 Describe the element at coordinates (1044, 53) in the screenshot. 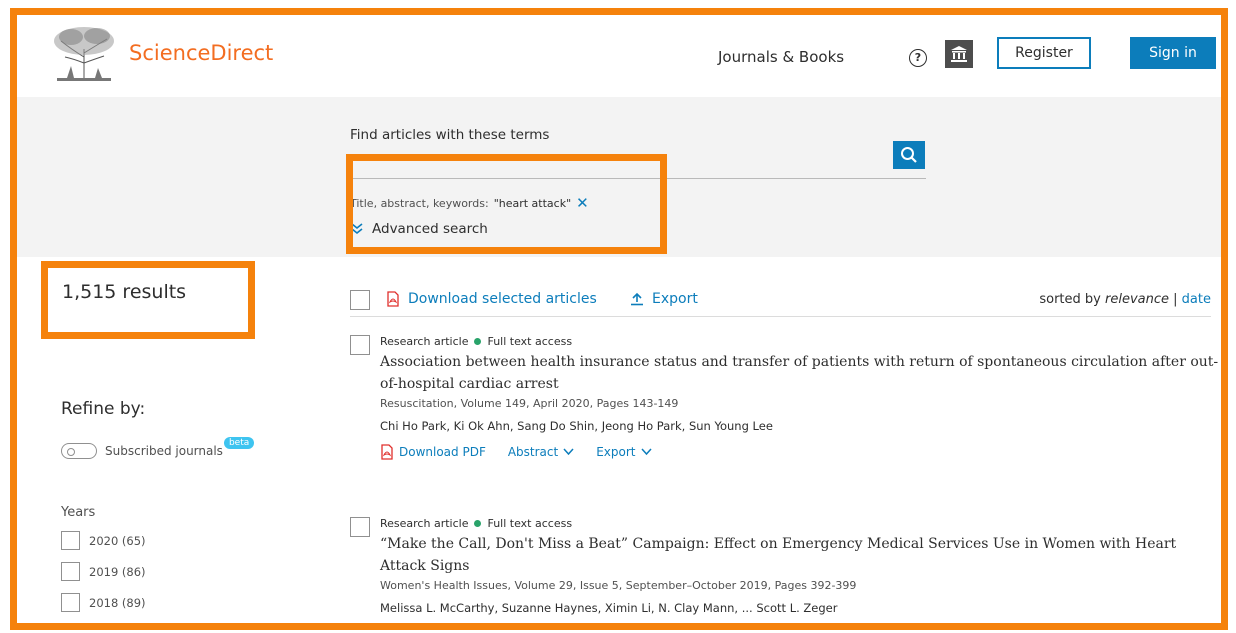

I see `register-button: Register` at that location.